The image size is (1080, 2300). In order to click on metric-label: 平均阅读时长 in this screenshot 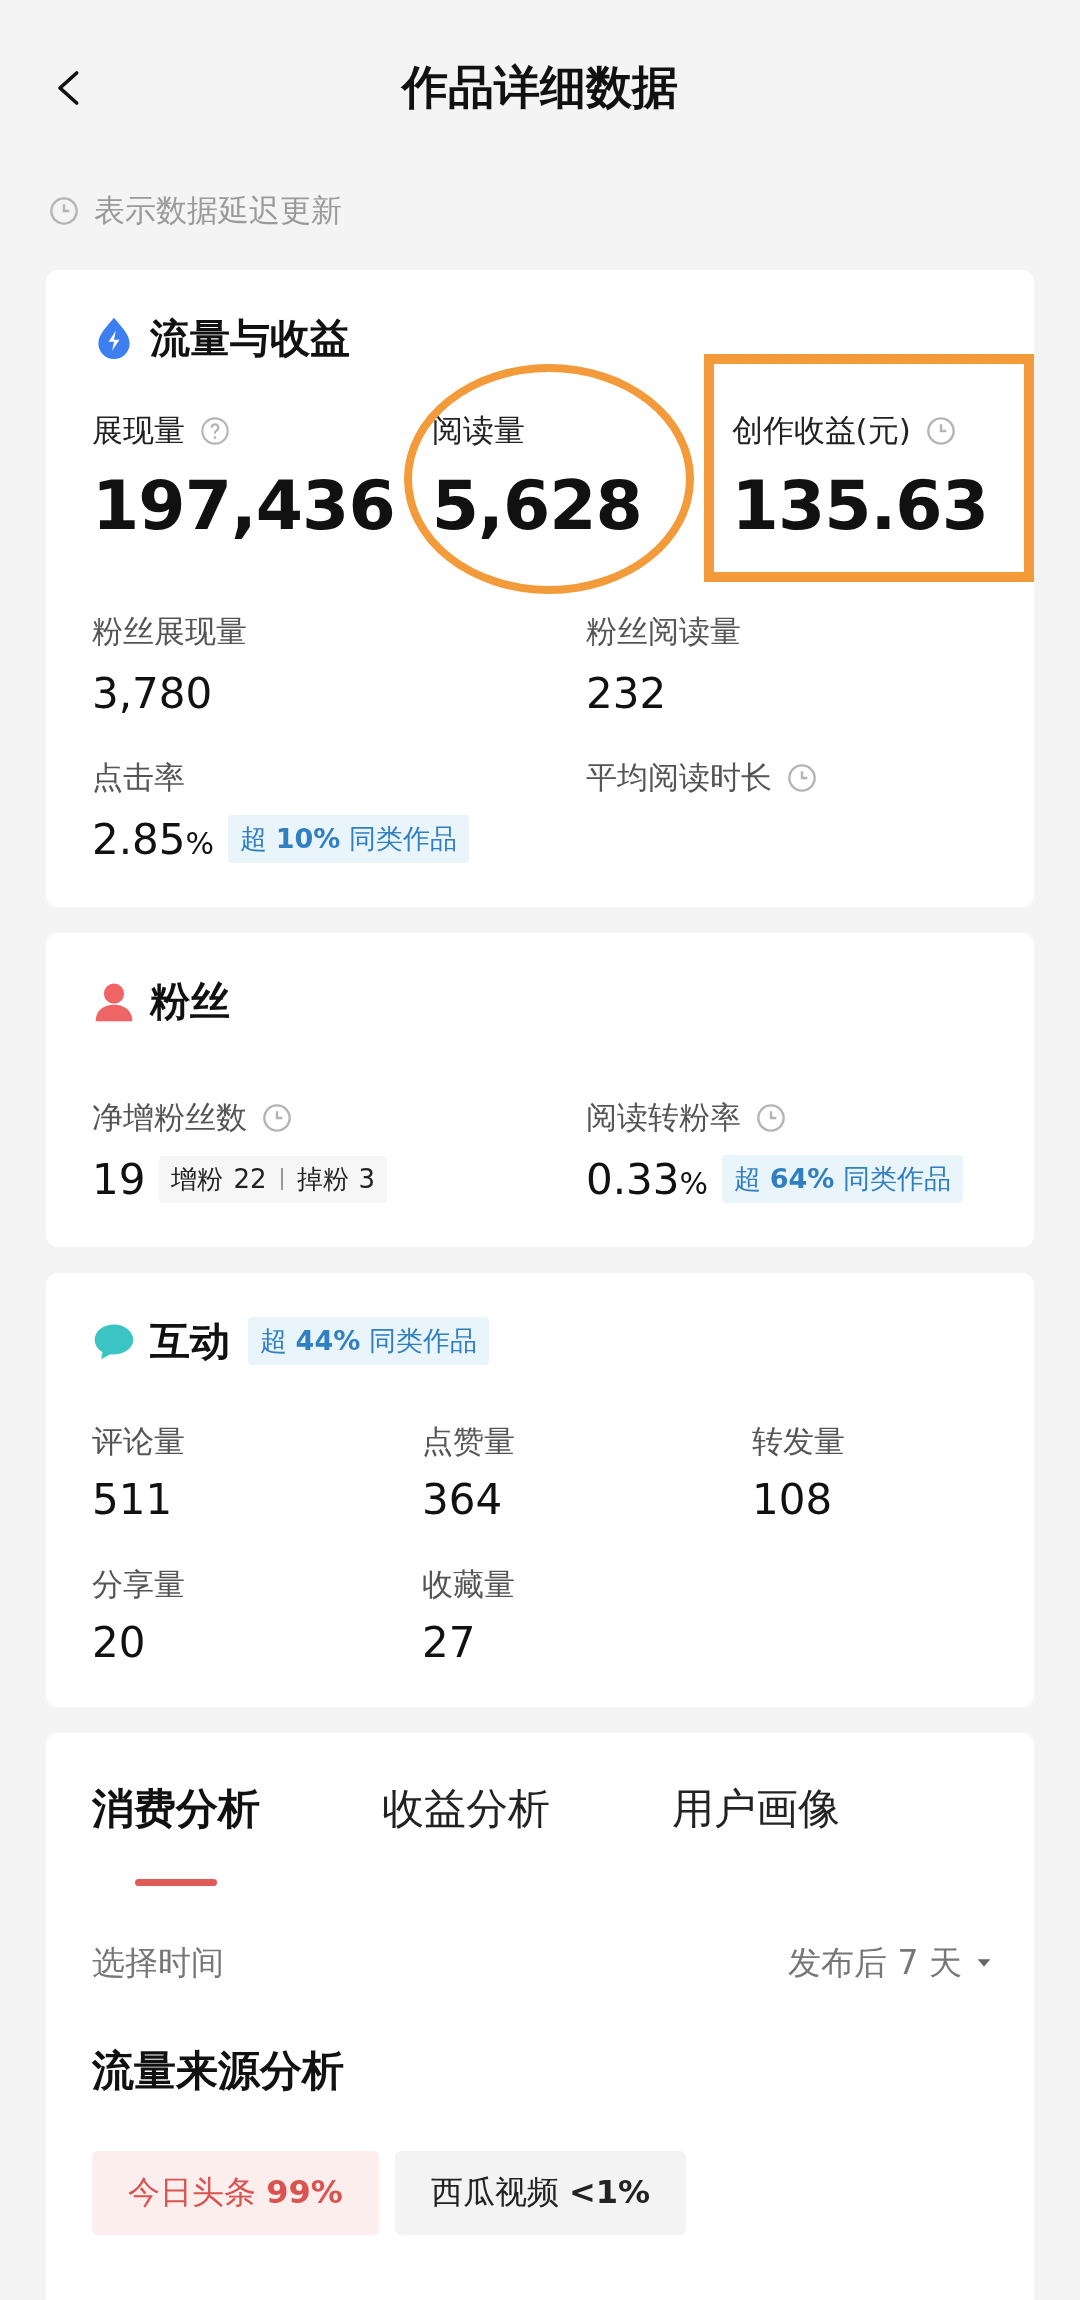, I will do `click(679, 777)`.